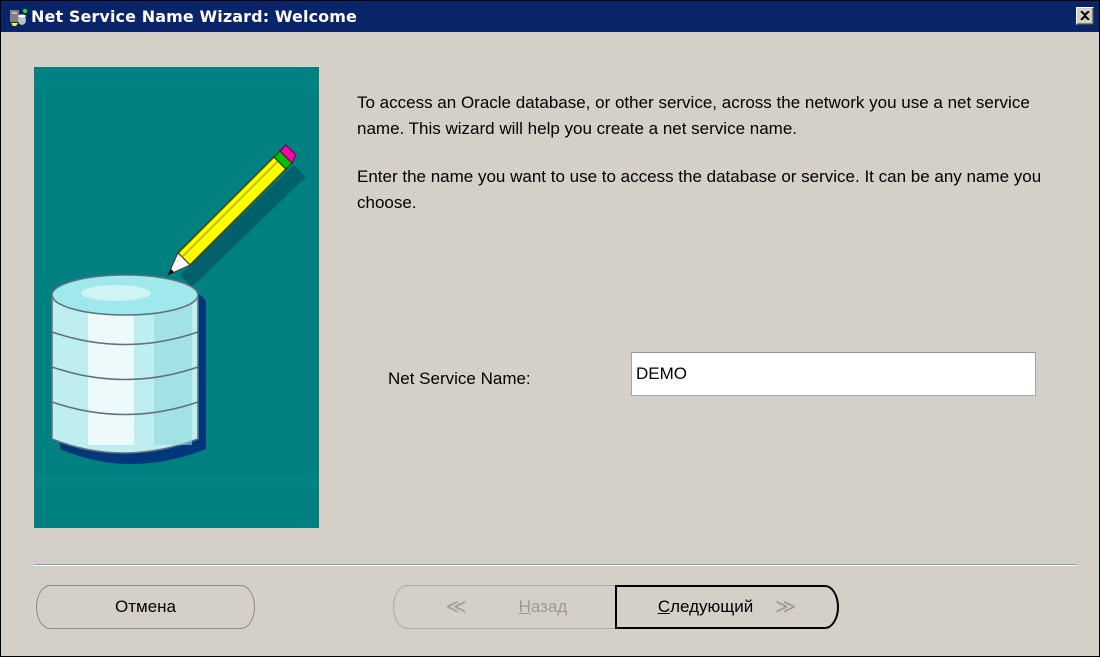 This screenshot has height=657, width=1100. Describe the element at coordinates (555, 565) in the screenshot. I see `button-separator` at that location.